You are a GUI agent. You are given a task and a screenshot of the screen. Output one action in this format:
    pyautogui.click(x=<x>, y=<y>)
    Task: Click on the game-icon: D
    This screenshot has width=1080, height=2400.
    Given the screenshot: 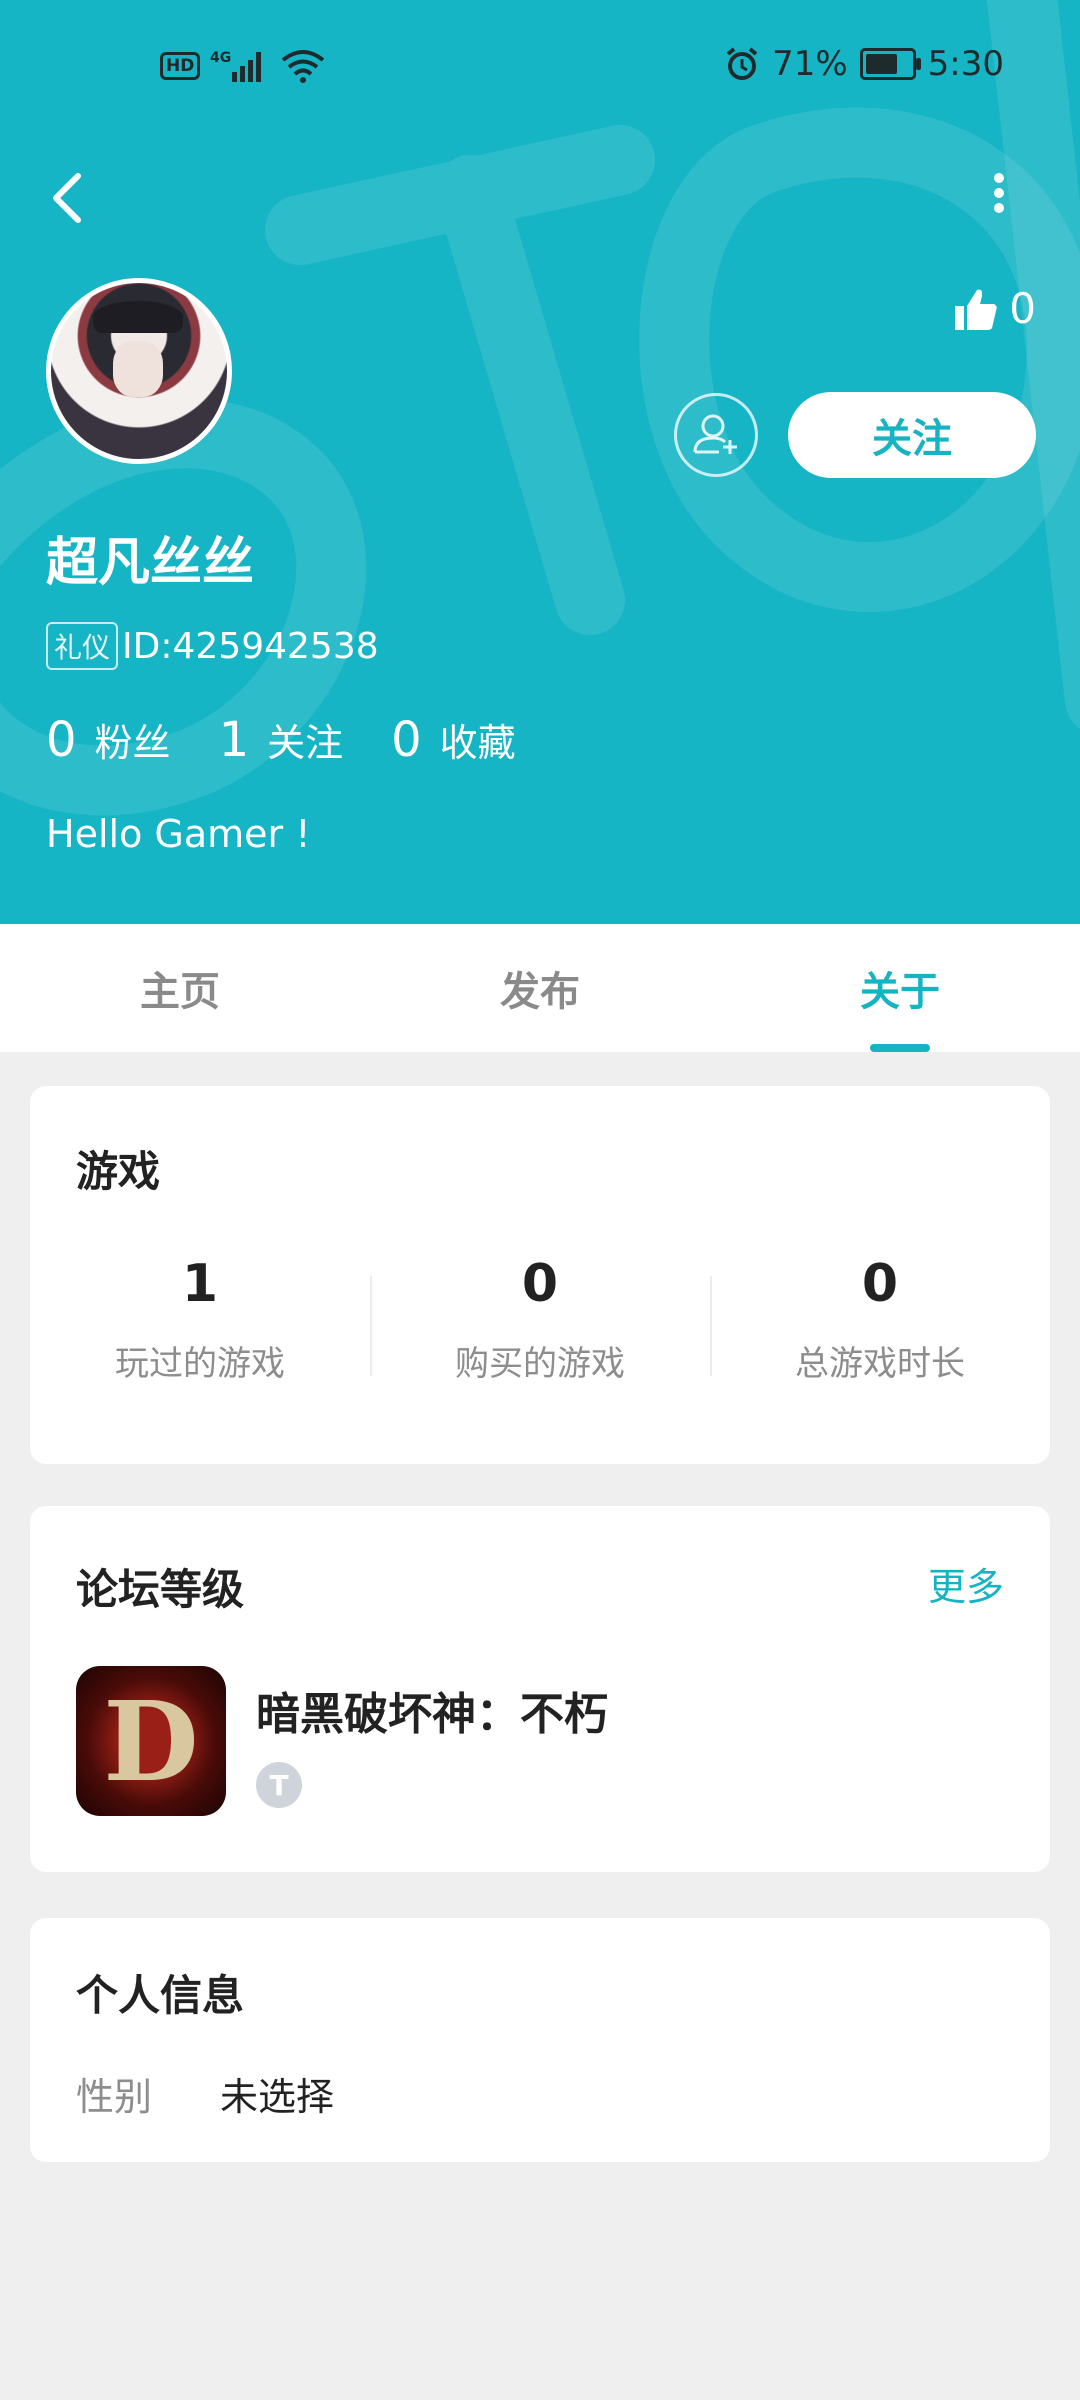 What is the action you would take?
    pyautogui.click(x=151, y=1741)
    